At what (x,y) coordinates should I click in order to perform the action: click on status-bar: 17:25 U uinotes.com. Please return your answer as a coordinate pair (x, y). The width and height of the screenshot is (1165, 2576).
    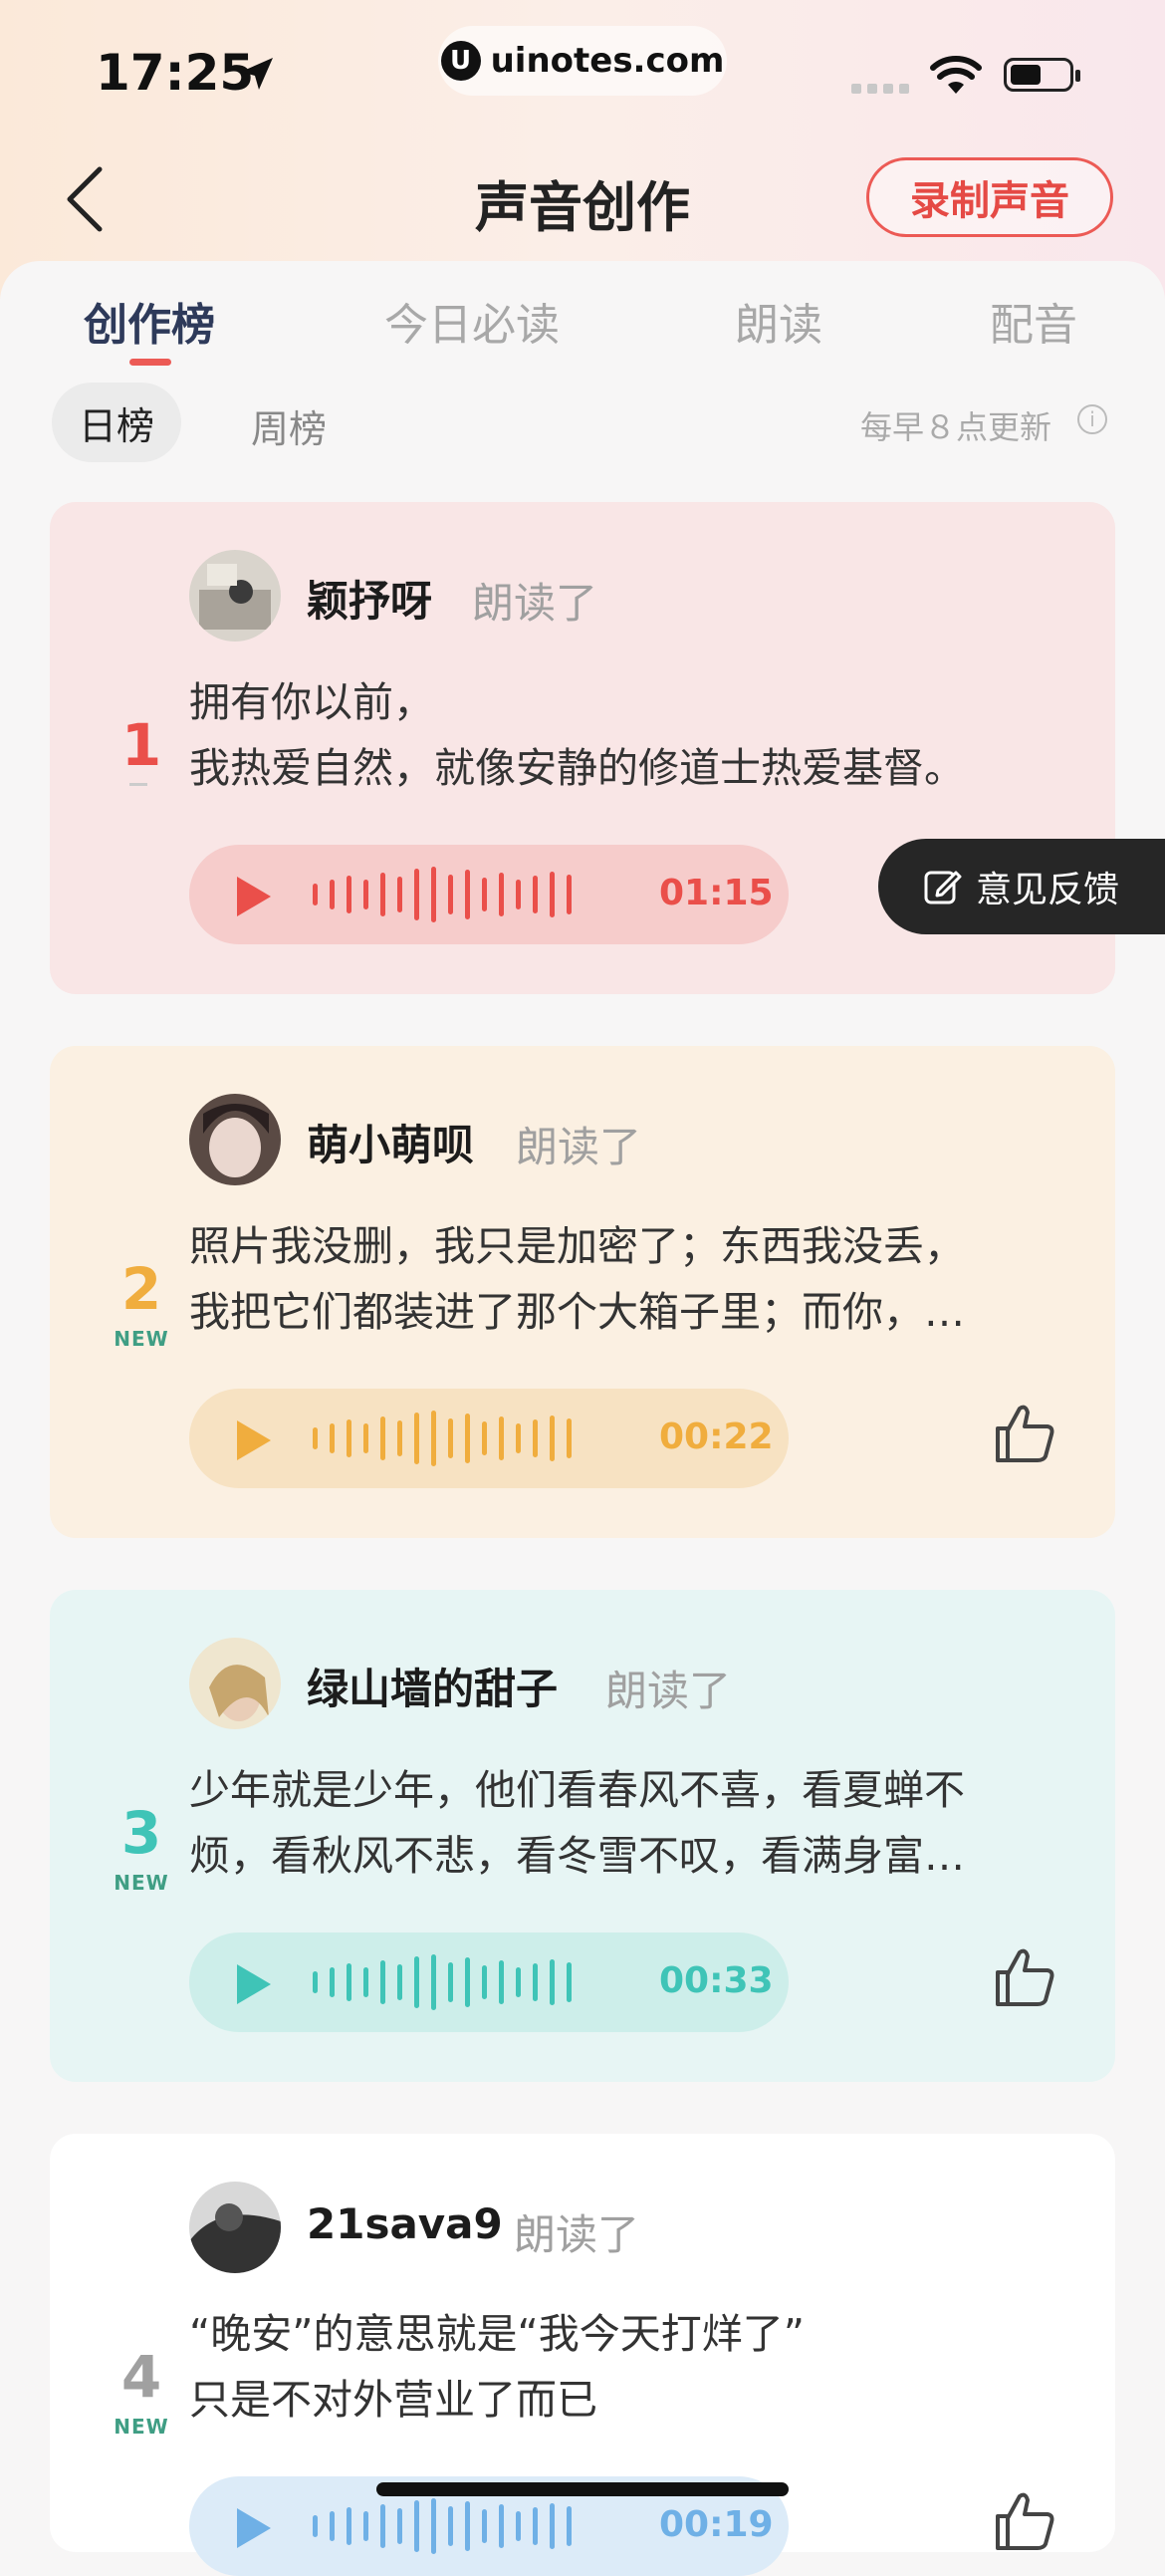
    Looking at the image, I should click on (582, 74).